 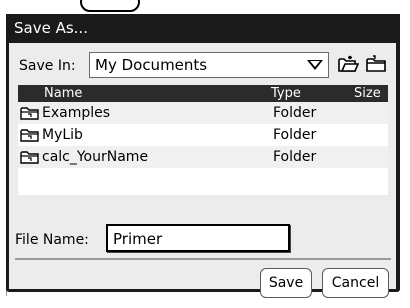 I want to click on up-folder-button, so click(x=376, y=64).